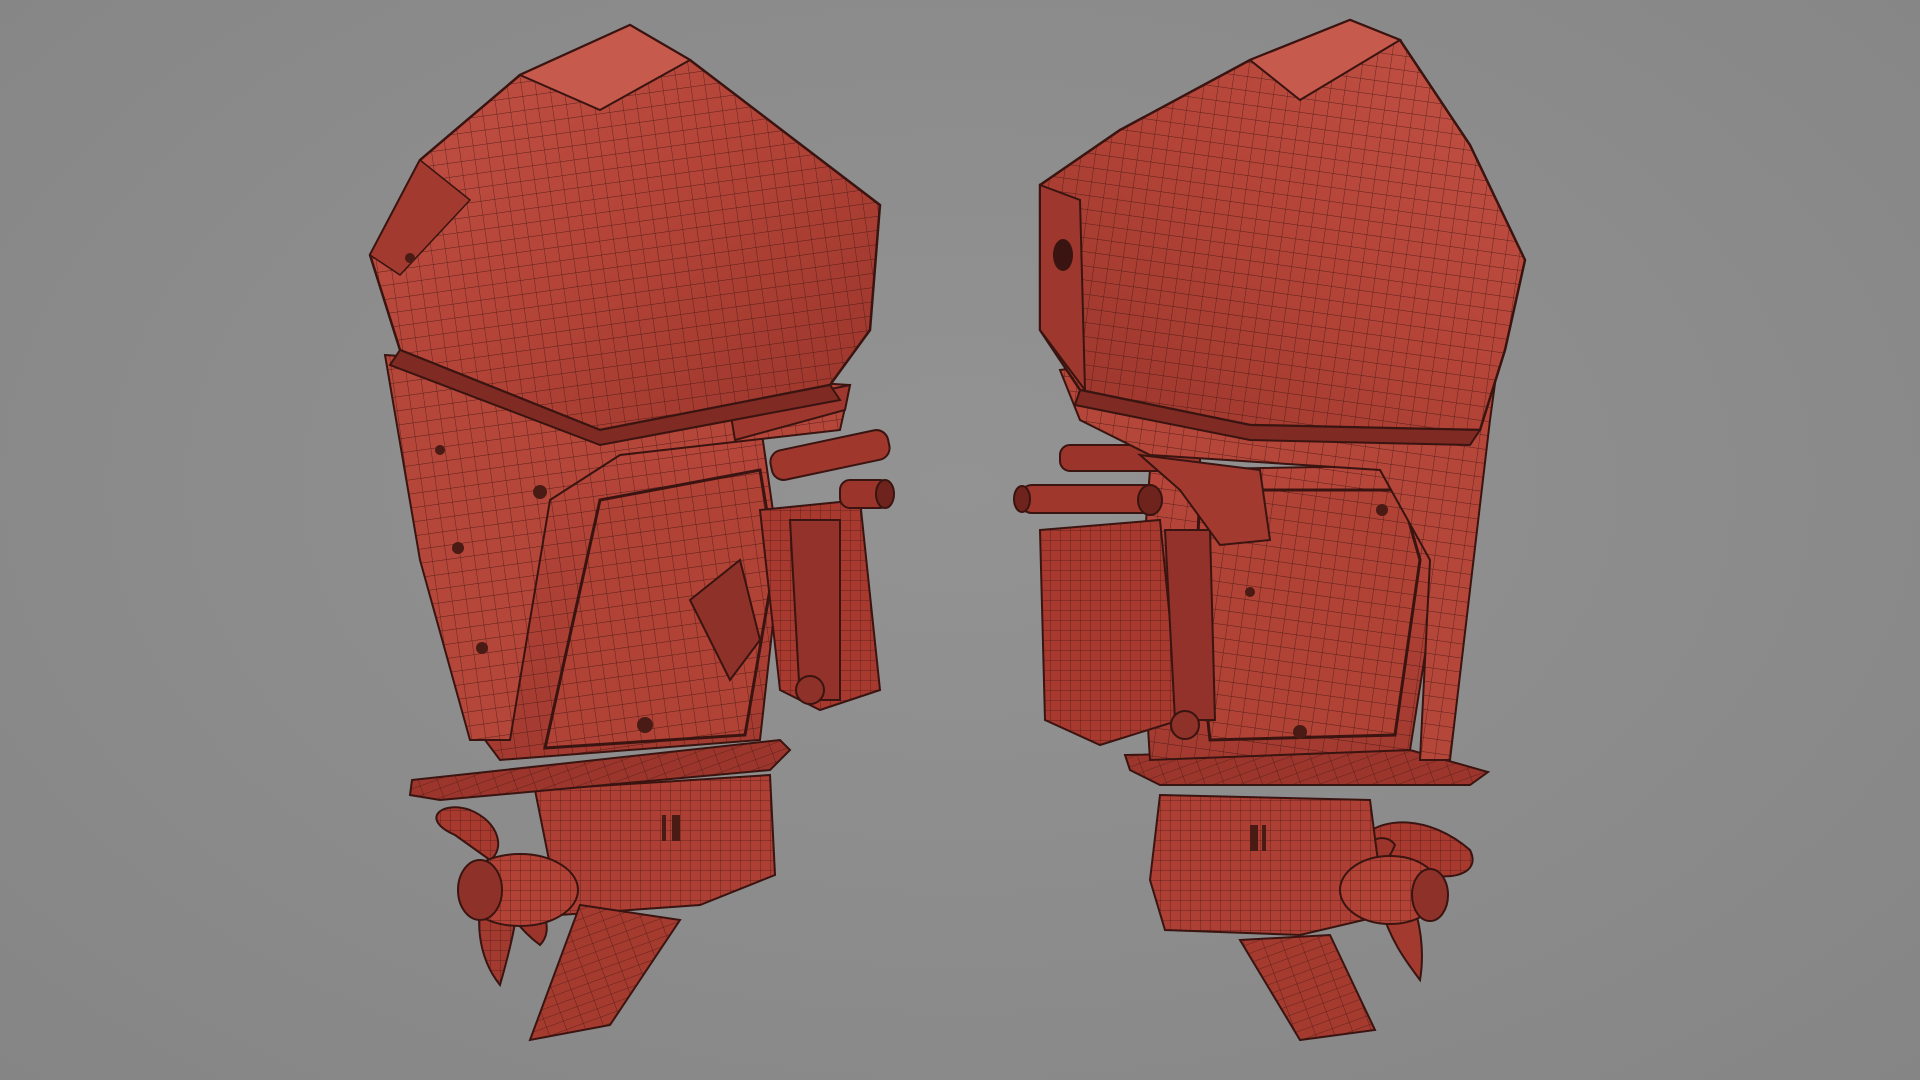 The width and height of the screenshot is (1920, 1080). I want to click on upper-cowl-right, so click(1282, 232).